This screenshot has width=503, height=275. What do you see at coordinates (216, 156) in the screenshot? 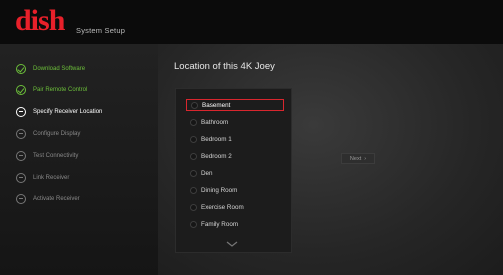
I see `option-label: Bedroom 2` at bounding box center [216, 156].